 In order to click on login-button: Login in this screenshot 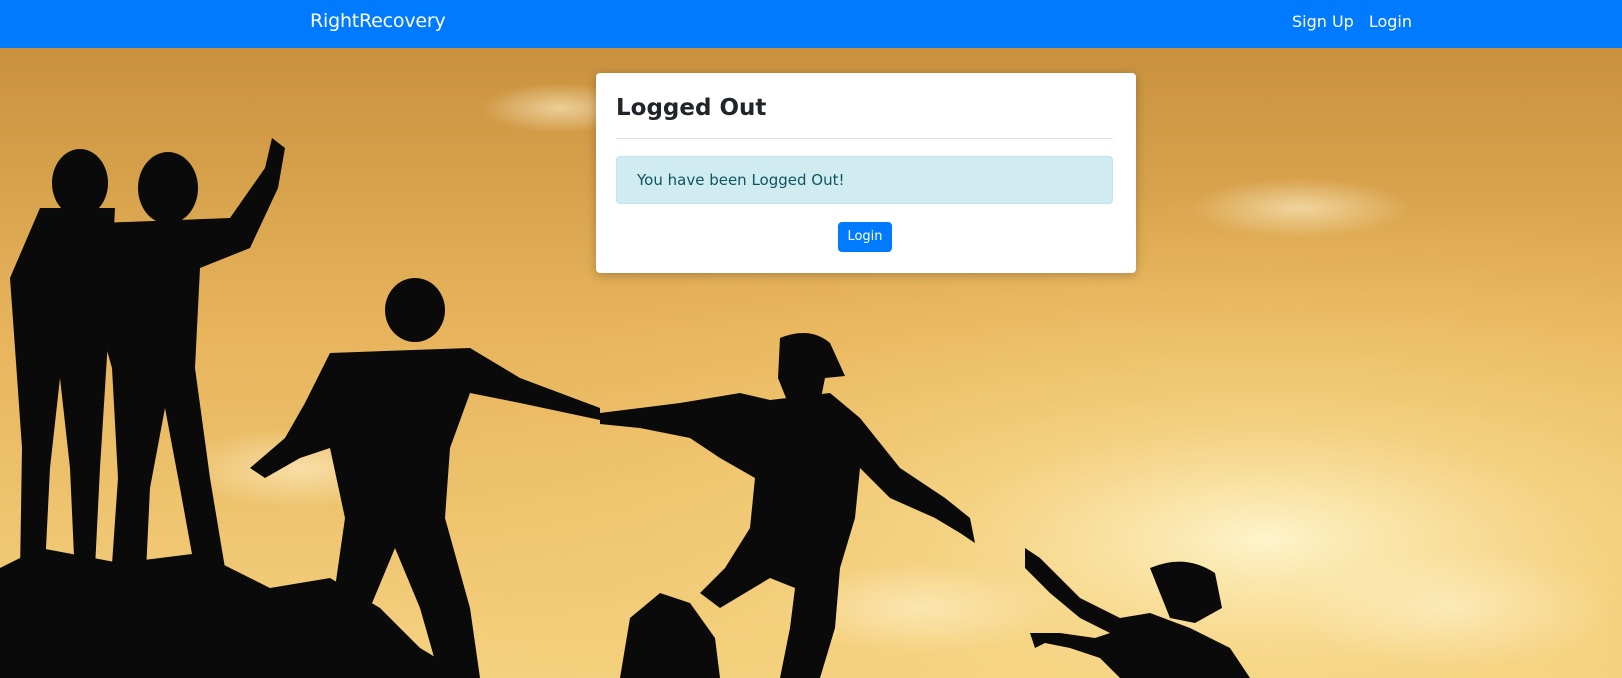, I will do `click(865, 237)`.